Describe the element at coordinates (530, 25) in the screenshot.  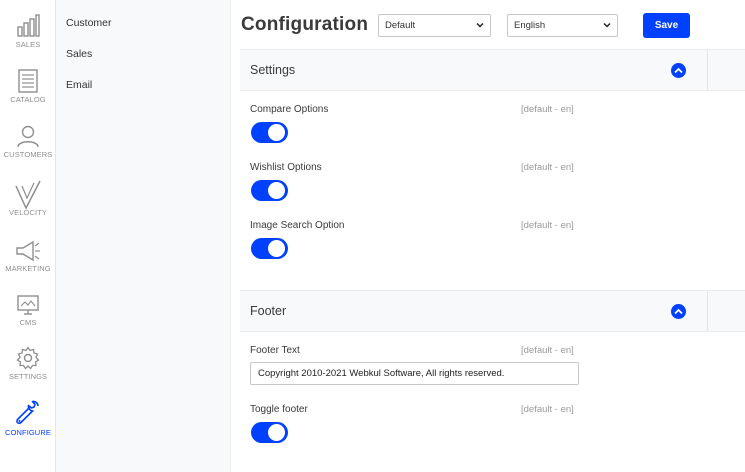
I see `locale-select-value: English` at that location.